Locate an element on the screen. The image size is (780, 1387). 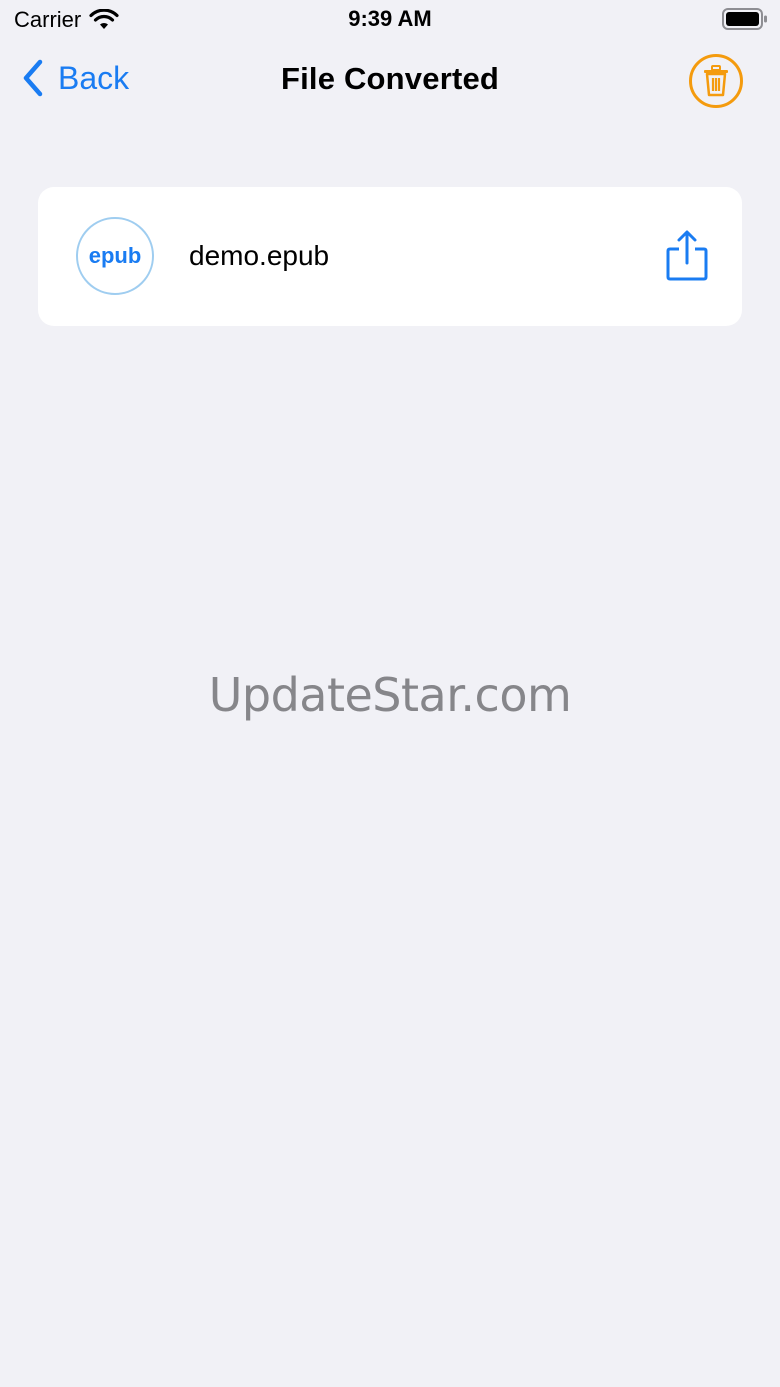
trash-icon is located at coordinates (716, 81).